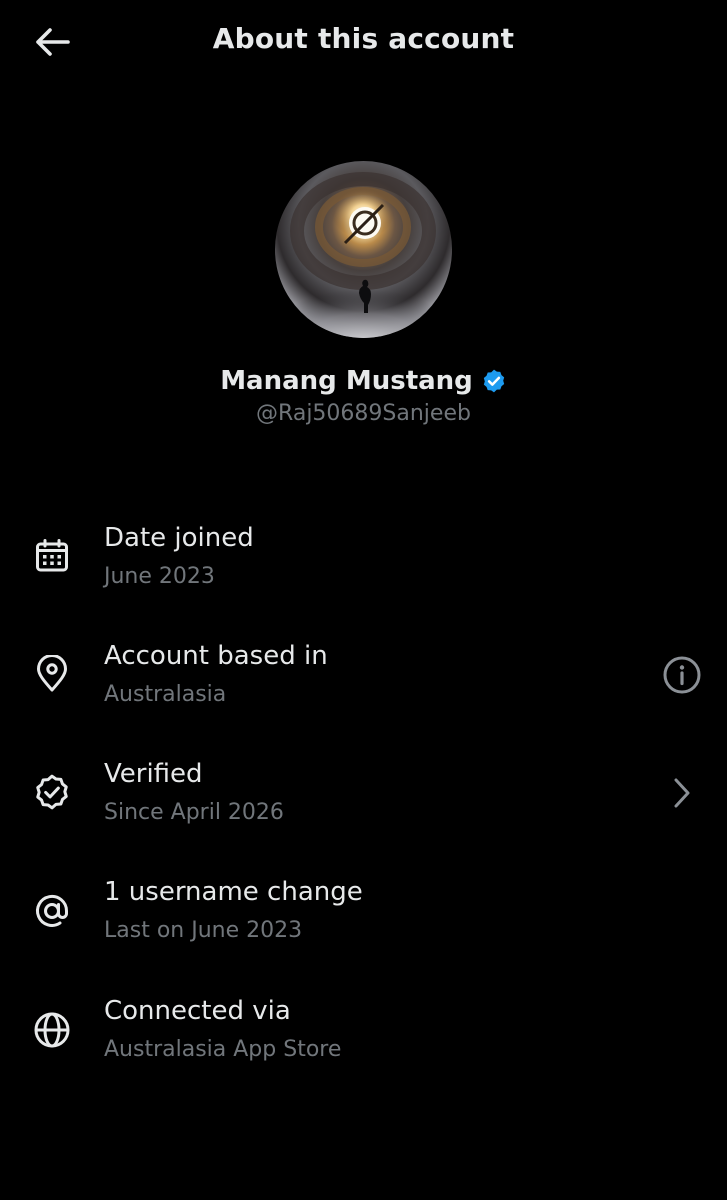 This screenshot has width=727, height=1200. What do you see at coordinates (165, 694) in the screenshot?
I see `row-subtitle: Australasia` at bounding box center [165, 694].